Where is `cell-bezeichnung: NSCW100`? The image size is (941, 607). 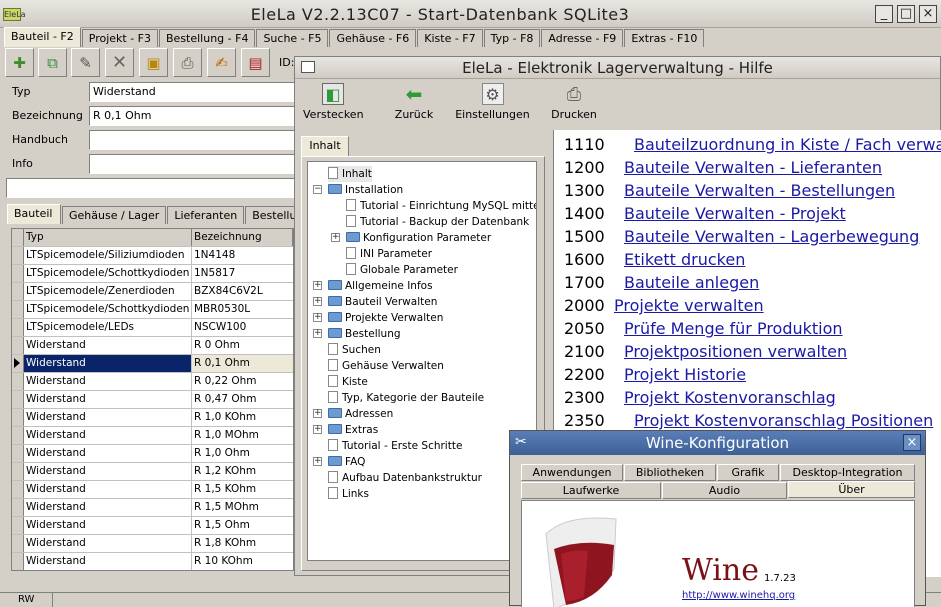 cell-bezeichnung: NSCW100 is located at coordinates (242, 327).